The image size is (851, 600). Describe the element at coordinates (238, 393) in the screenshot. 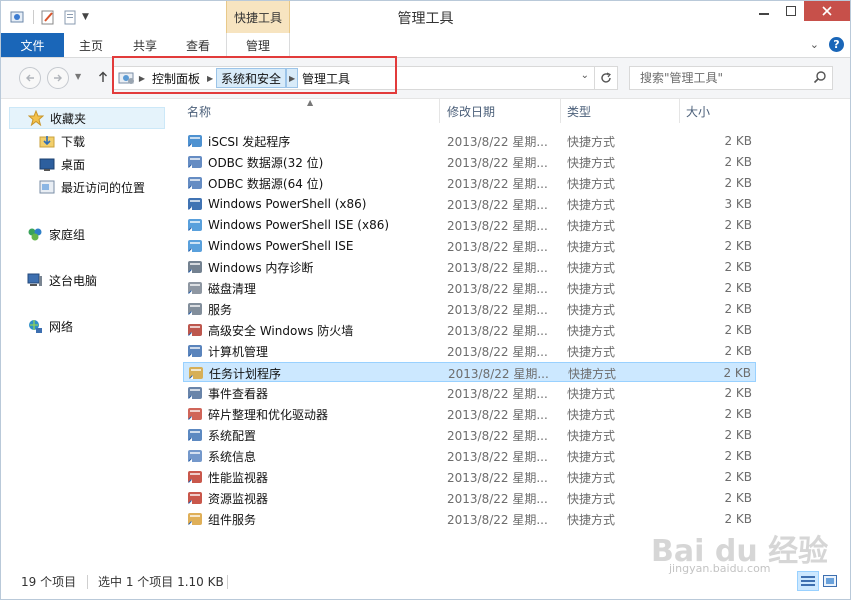

I see `file-name: 事件查看器` at that location.